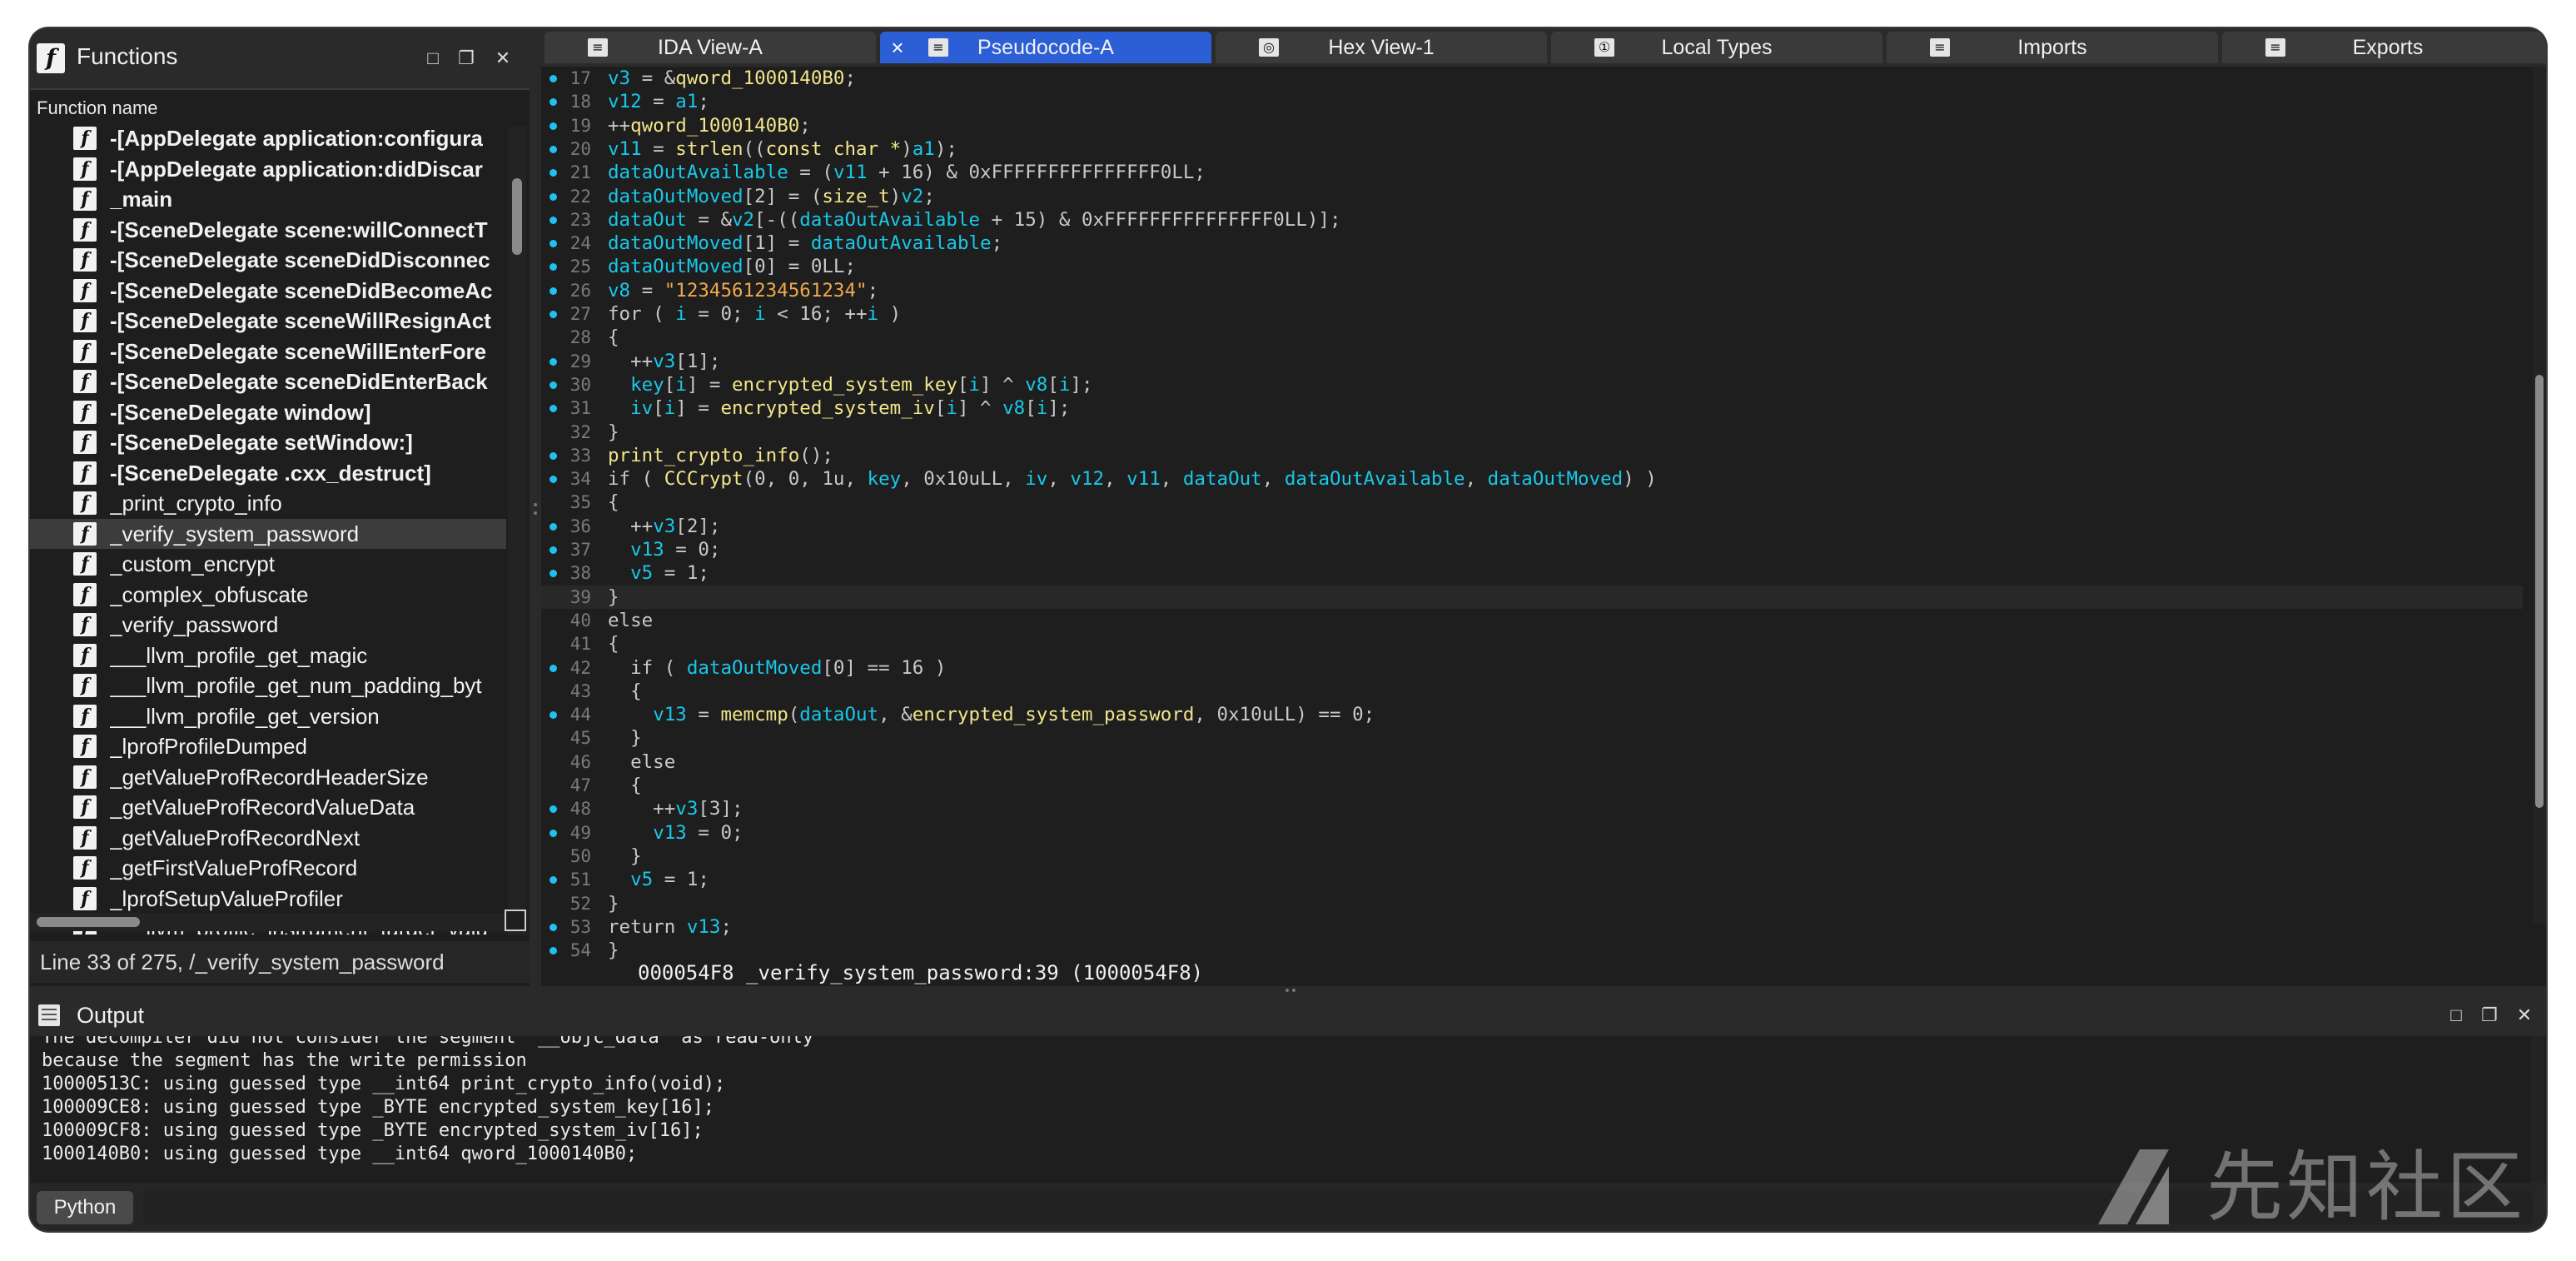 The height and width of the screenshot is (1261, 2576). I want to click on function-list-item: f _lprofSetupValueProfiler, so click(268, 899).